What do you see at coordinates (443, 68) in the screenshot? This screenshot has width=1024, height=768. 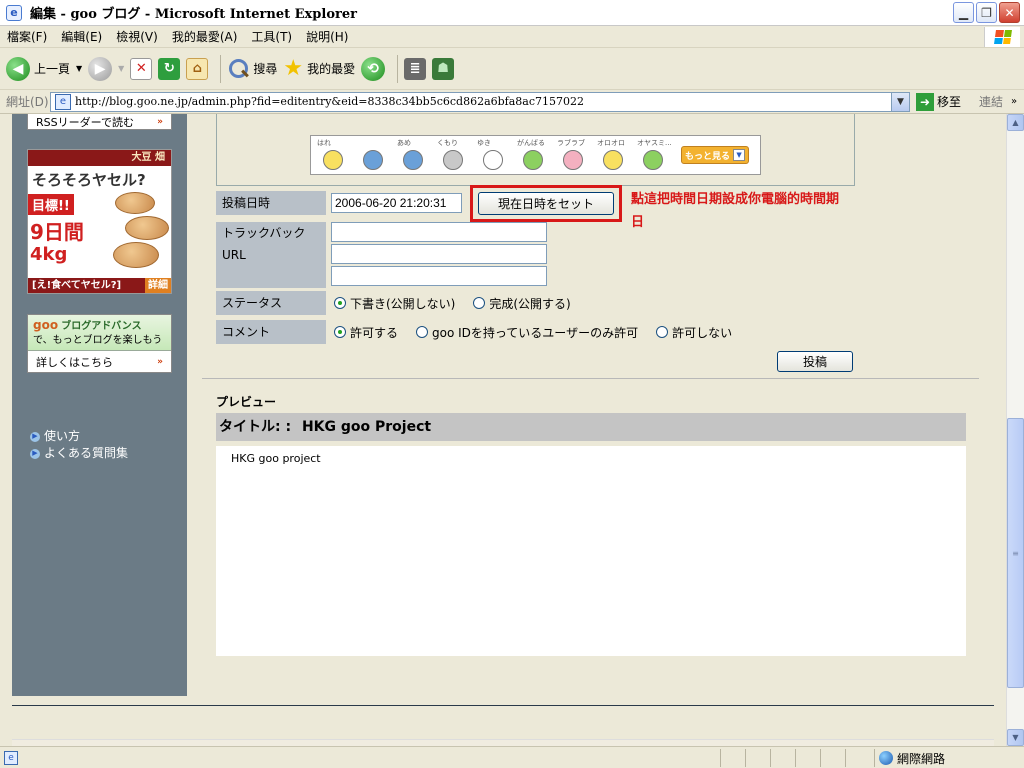 I see `extension-button: ☗` at bounding box center [443, 68].